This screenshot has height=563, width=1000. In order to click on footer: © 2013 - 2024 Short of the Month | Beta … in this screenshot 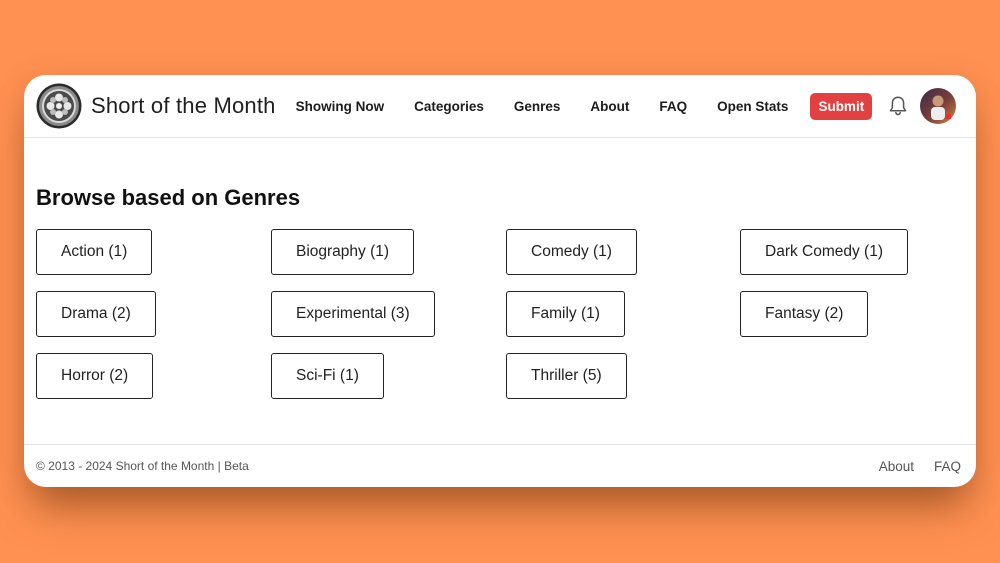, I will do `click(500, 465)`.